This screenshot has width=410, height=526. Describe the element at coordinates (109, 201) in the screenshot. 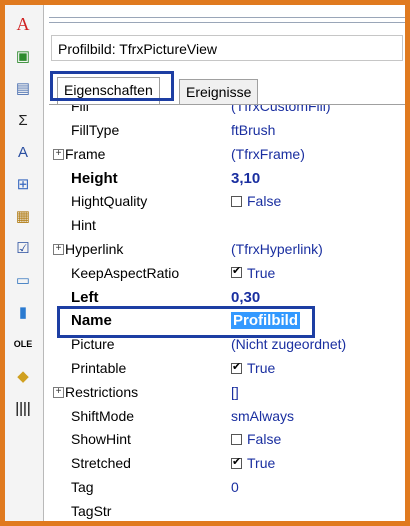

I see `property-name: HightQuality` at that location.